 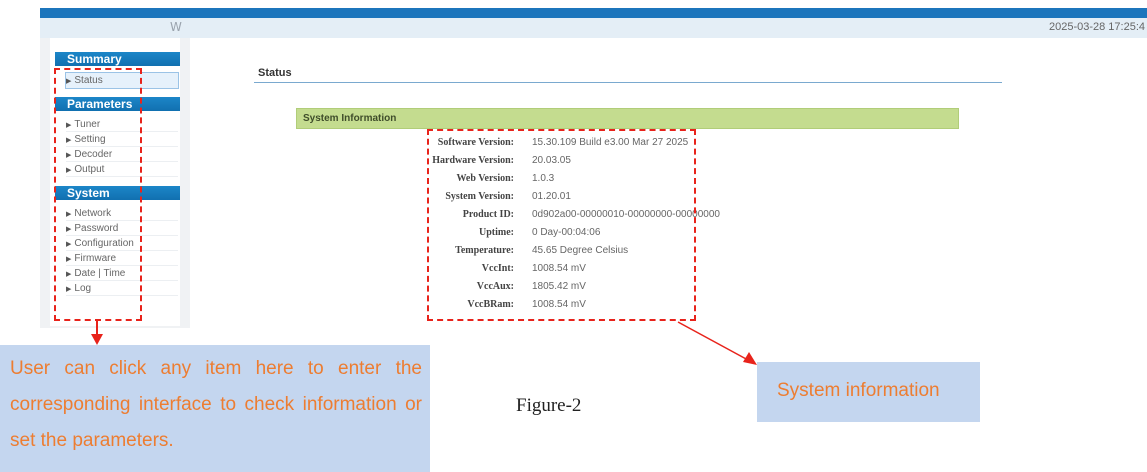 I want to click on figure-caption: Figure-2, so click(x=549, y=405).